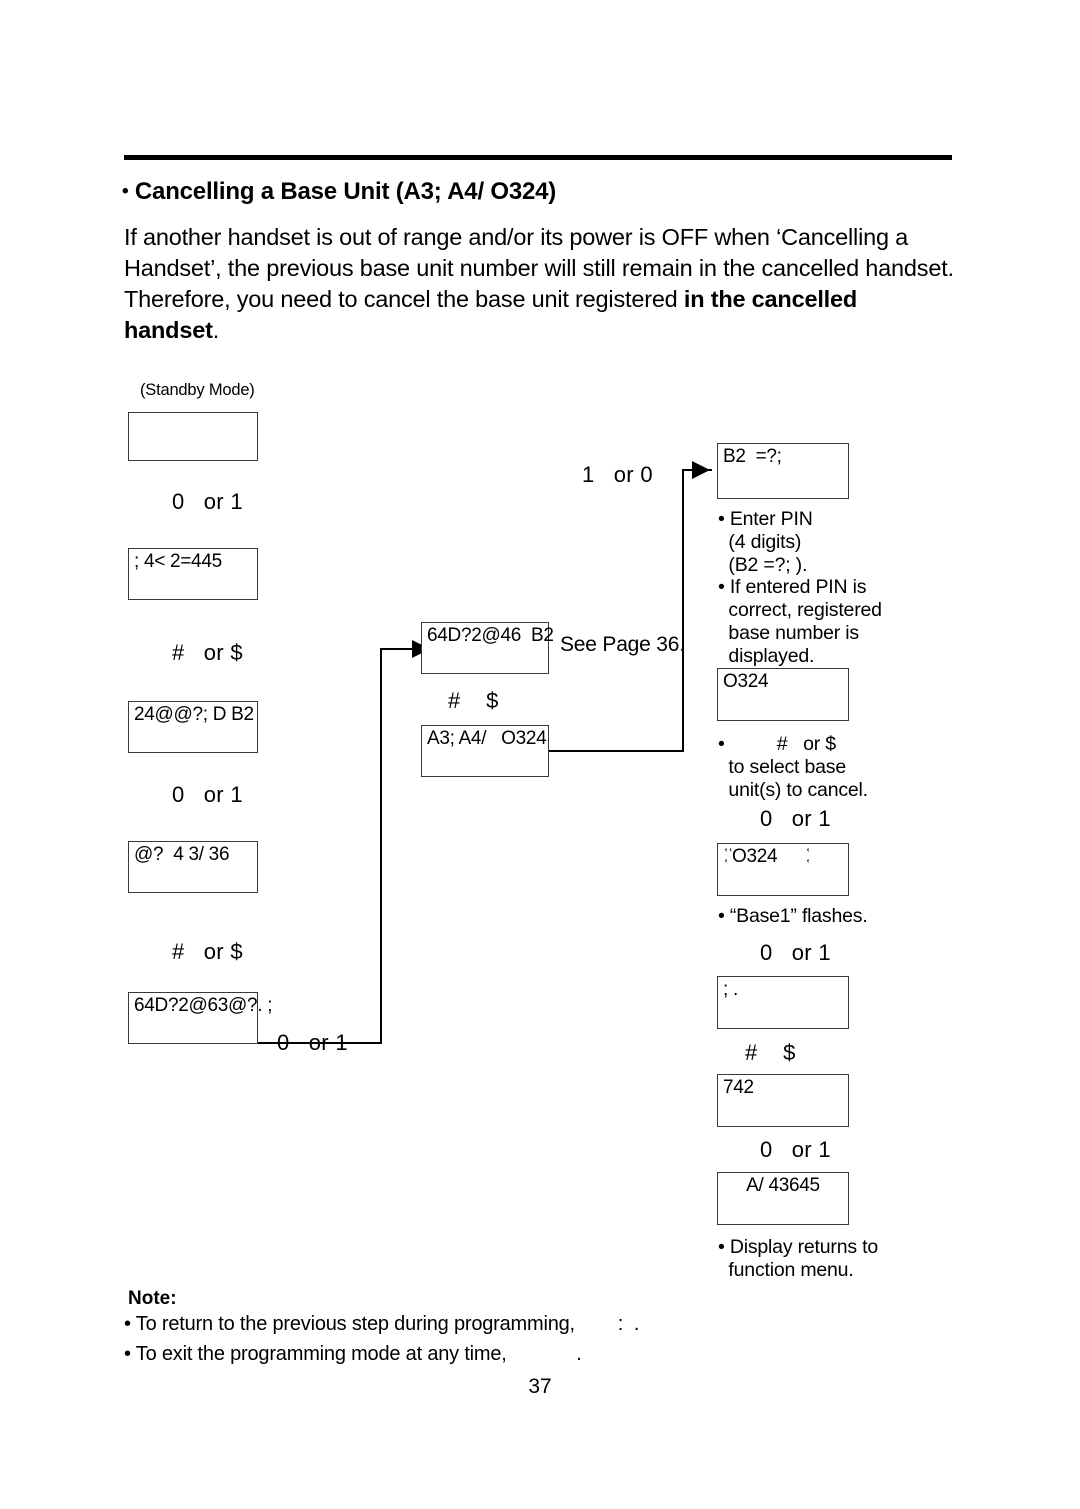  Describe the element at coordinates (194, 714) in the screenshot. I see `lcd-text: 24@@?; D B2` at that location.